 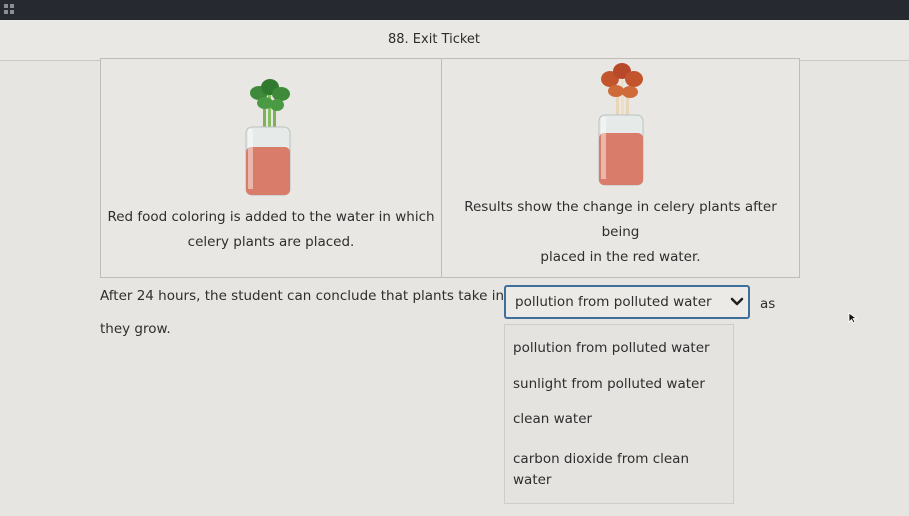 I want to click on celery-jar-red-image, so click(x=621, y=124).